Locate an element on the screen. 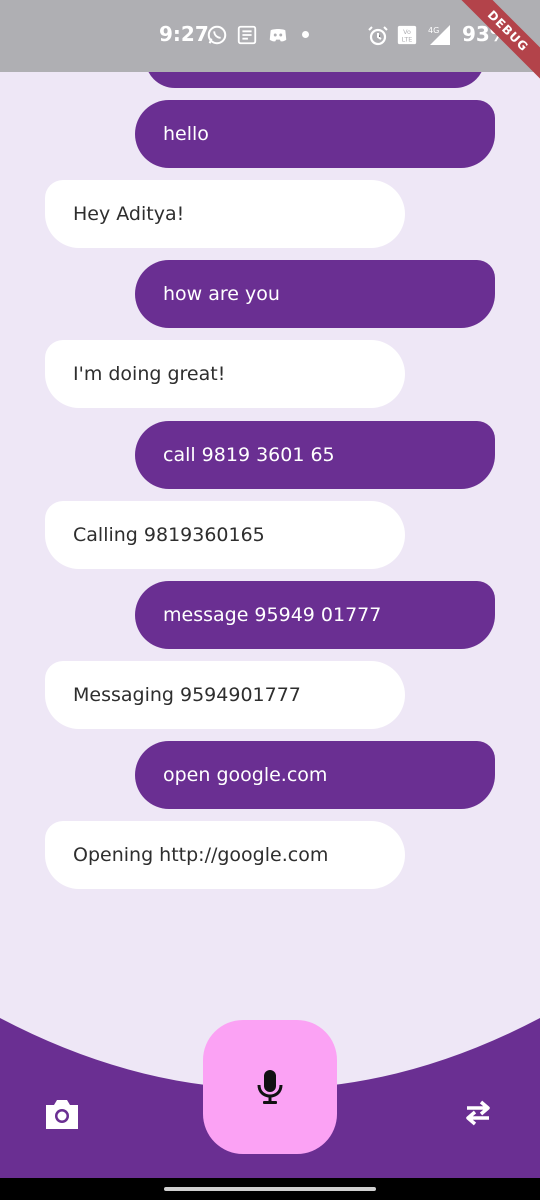  user-message: how are you is located at coordinates (315, 294).